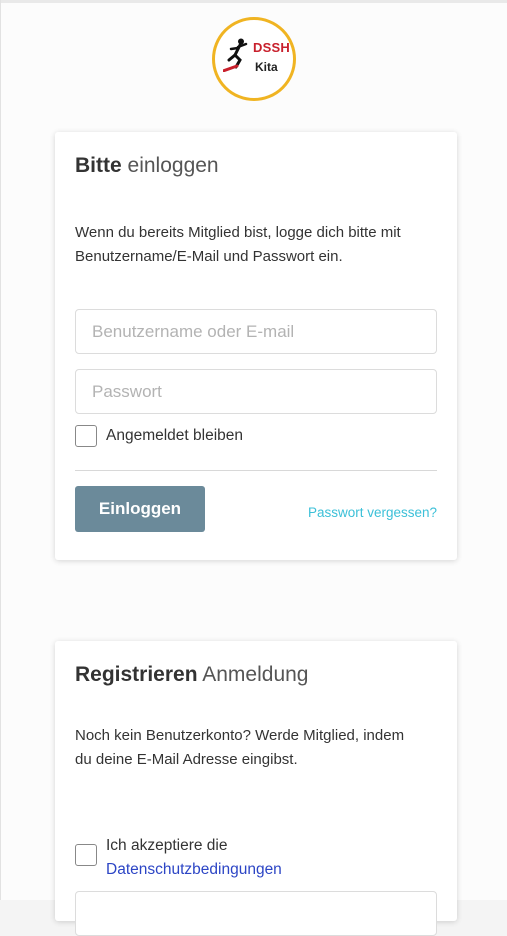 The height and width of the screenshot is (936, 507). What do you see at coordinates (173, 165) in the screenshot?
I see `login-title-light: einloggen` at bounding box center [173, 165].